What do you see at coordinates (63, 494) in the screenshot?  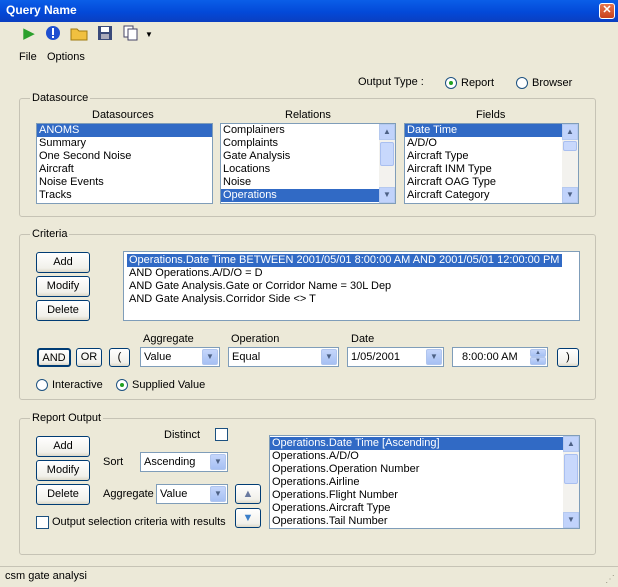 I see `report-delete-button: Delete` at bounding box center [63, 494].